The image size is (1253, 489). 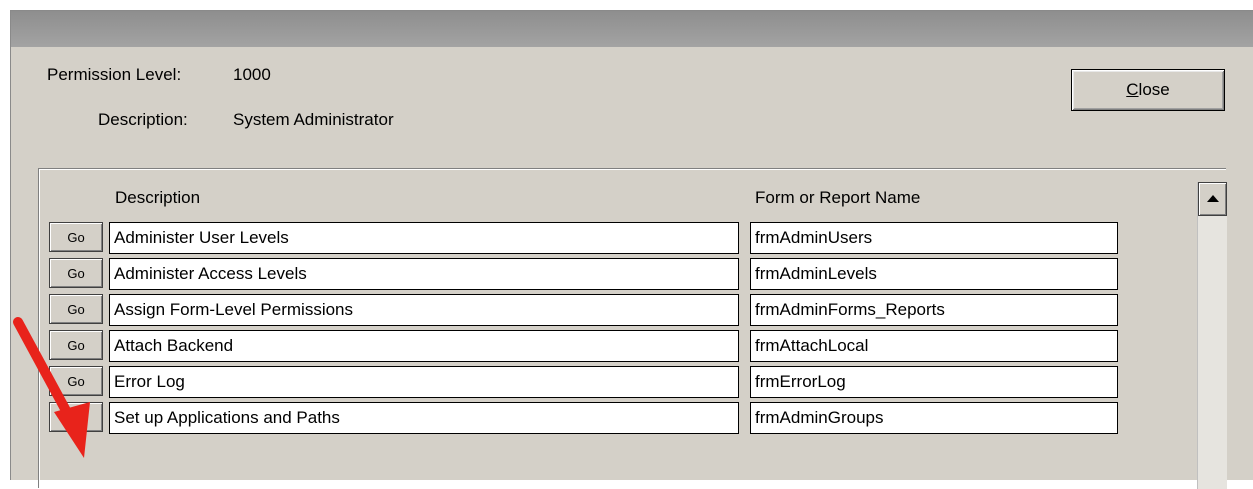 I want to click on table-row: Go Attach Backend frmAttachLocal, so click(x=589, y=344).